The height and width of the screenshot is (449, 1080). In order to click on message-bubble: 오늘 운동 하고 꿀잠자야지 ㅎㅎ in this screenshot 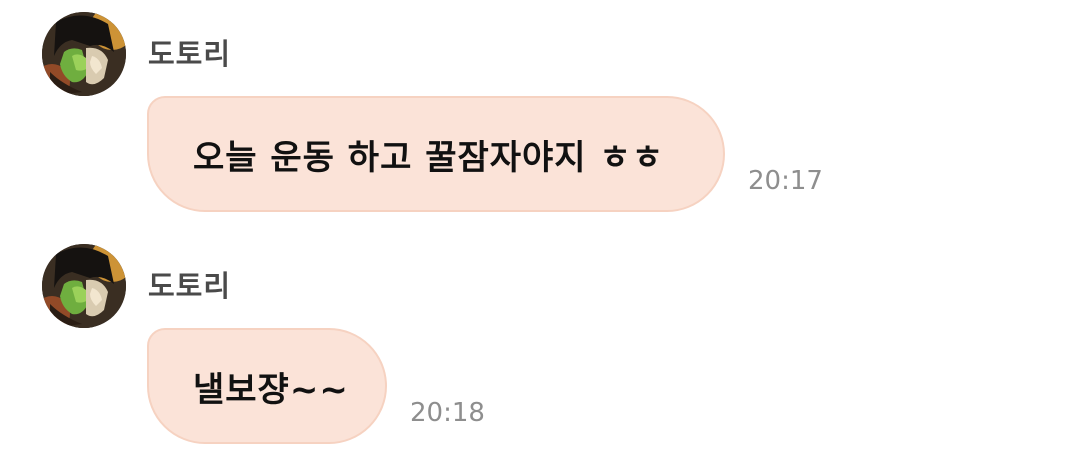, I will do `click(436, 154)`.